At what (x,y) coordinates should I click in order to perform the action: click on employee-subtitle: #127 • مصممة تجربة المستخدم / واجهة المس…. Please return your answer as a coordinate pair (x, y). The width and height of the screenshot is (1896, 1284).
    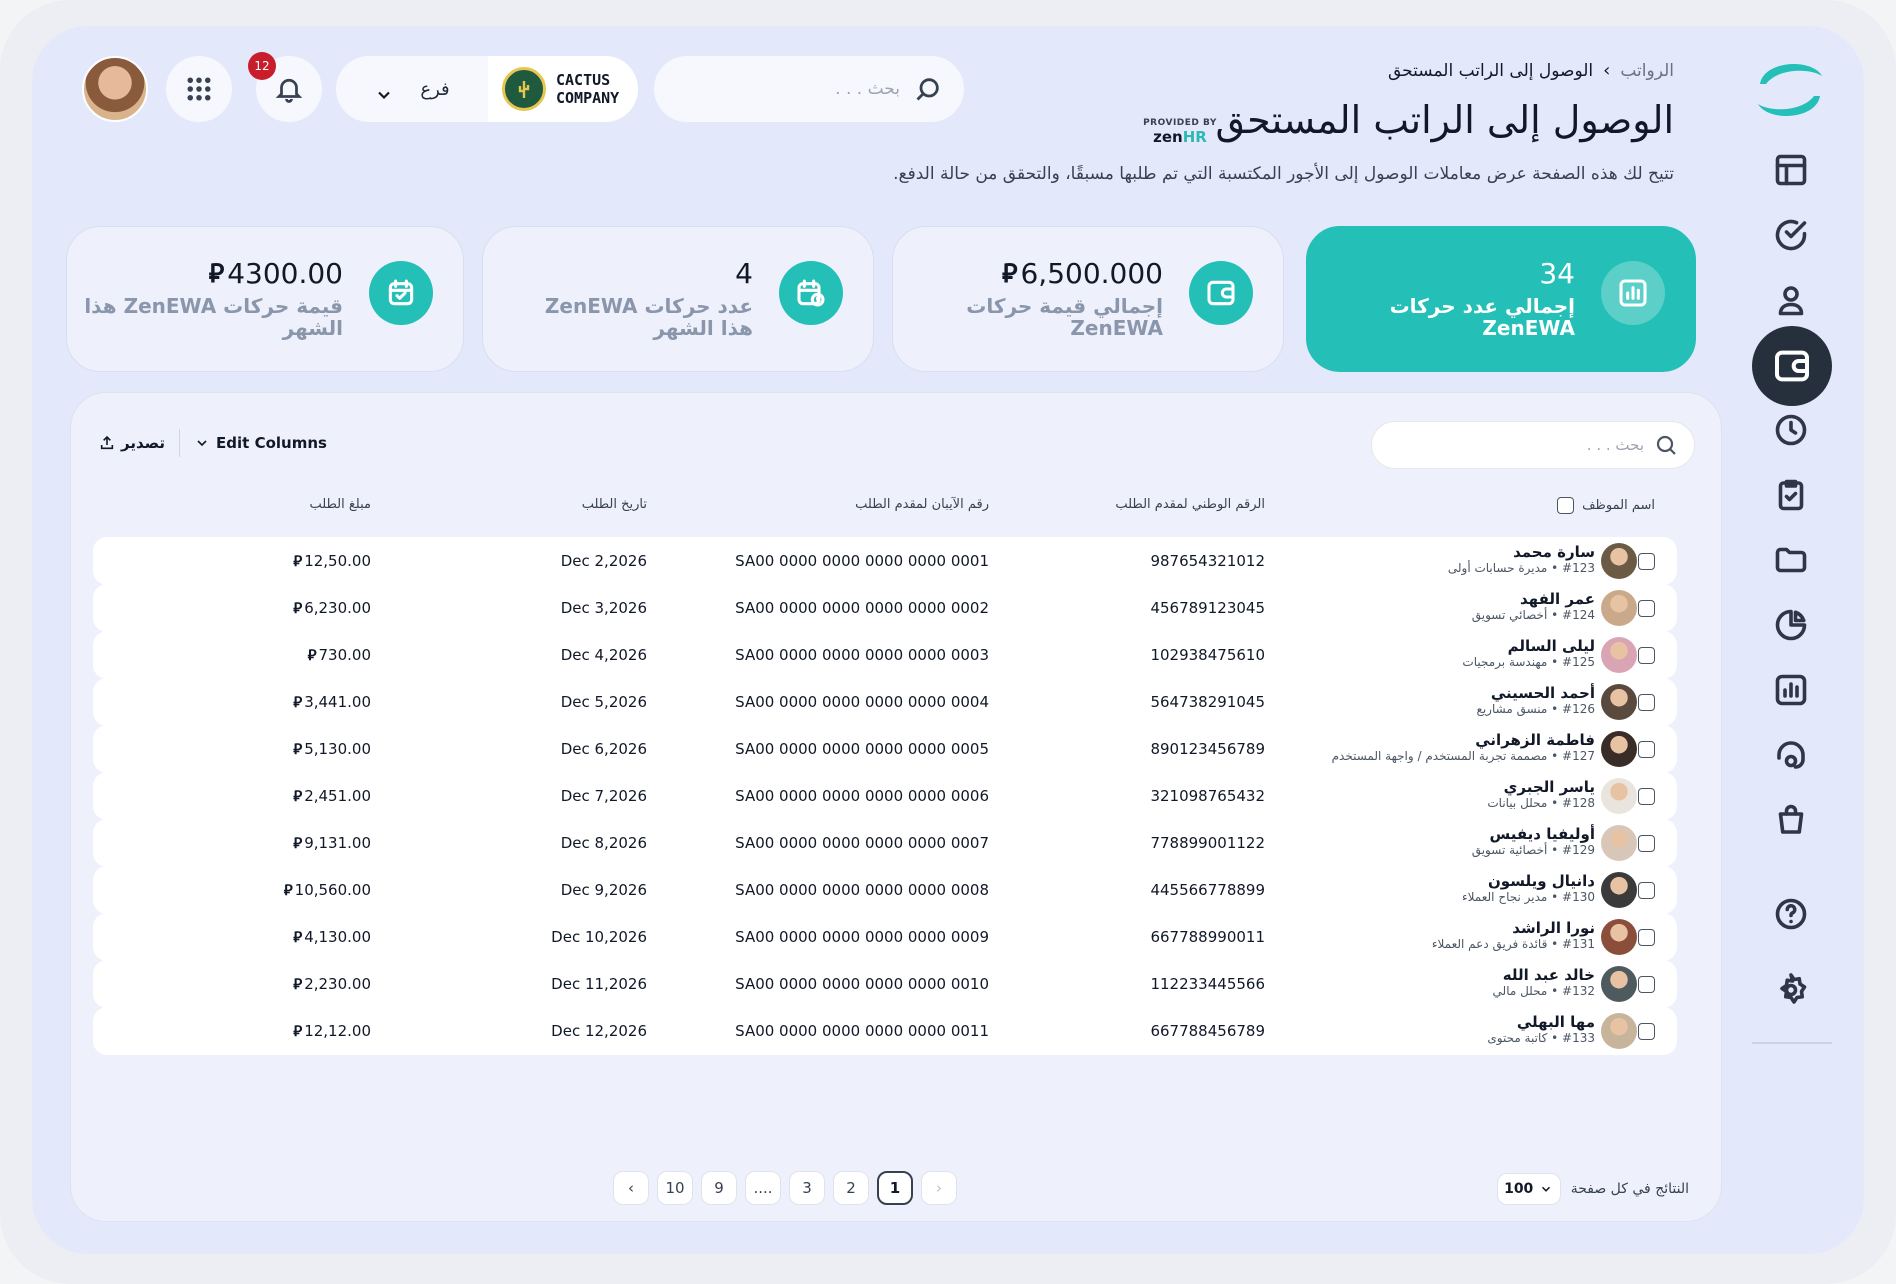
    Looking at the image, I should click on (1463, 756).